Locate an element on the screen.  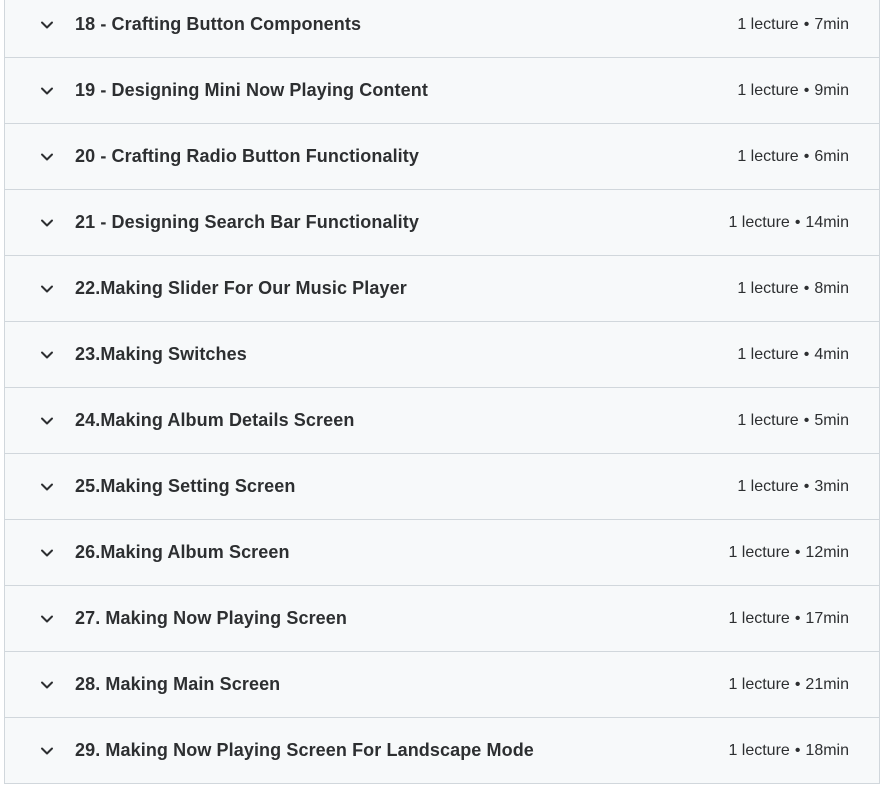
section-title: 19 - Designing Mini Now Playing Content is located at coordinates (251, 90).